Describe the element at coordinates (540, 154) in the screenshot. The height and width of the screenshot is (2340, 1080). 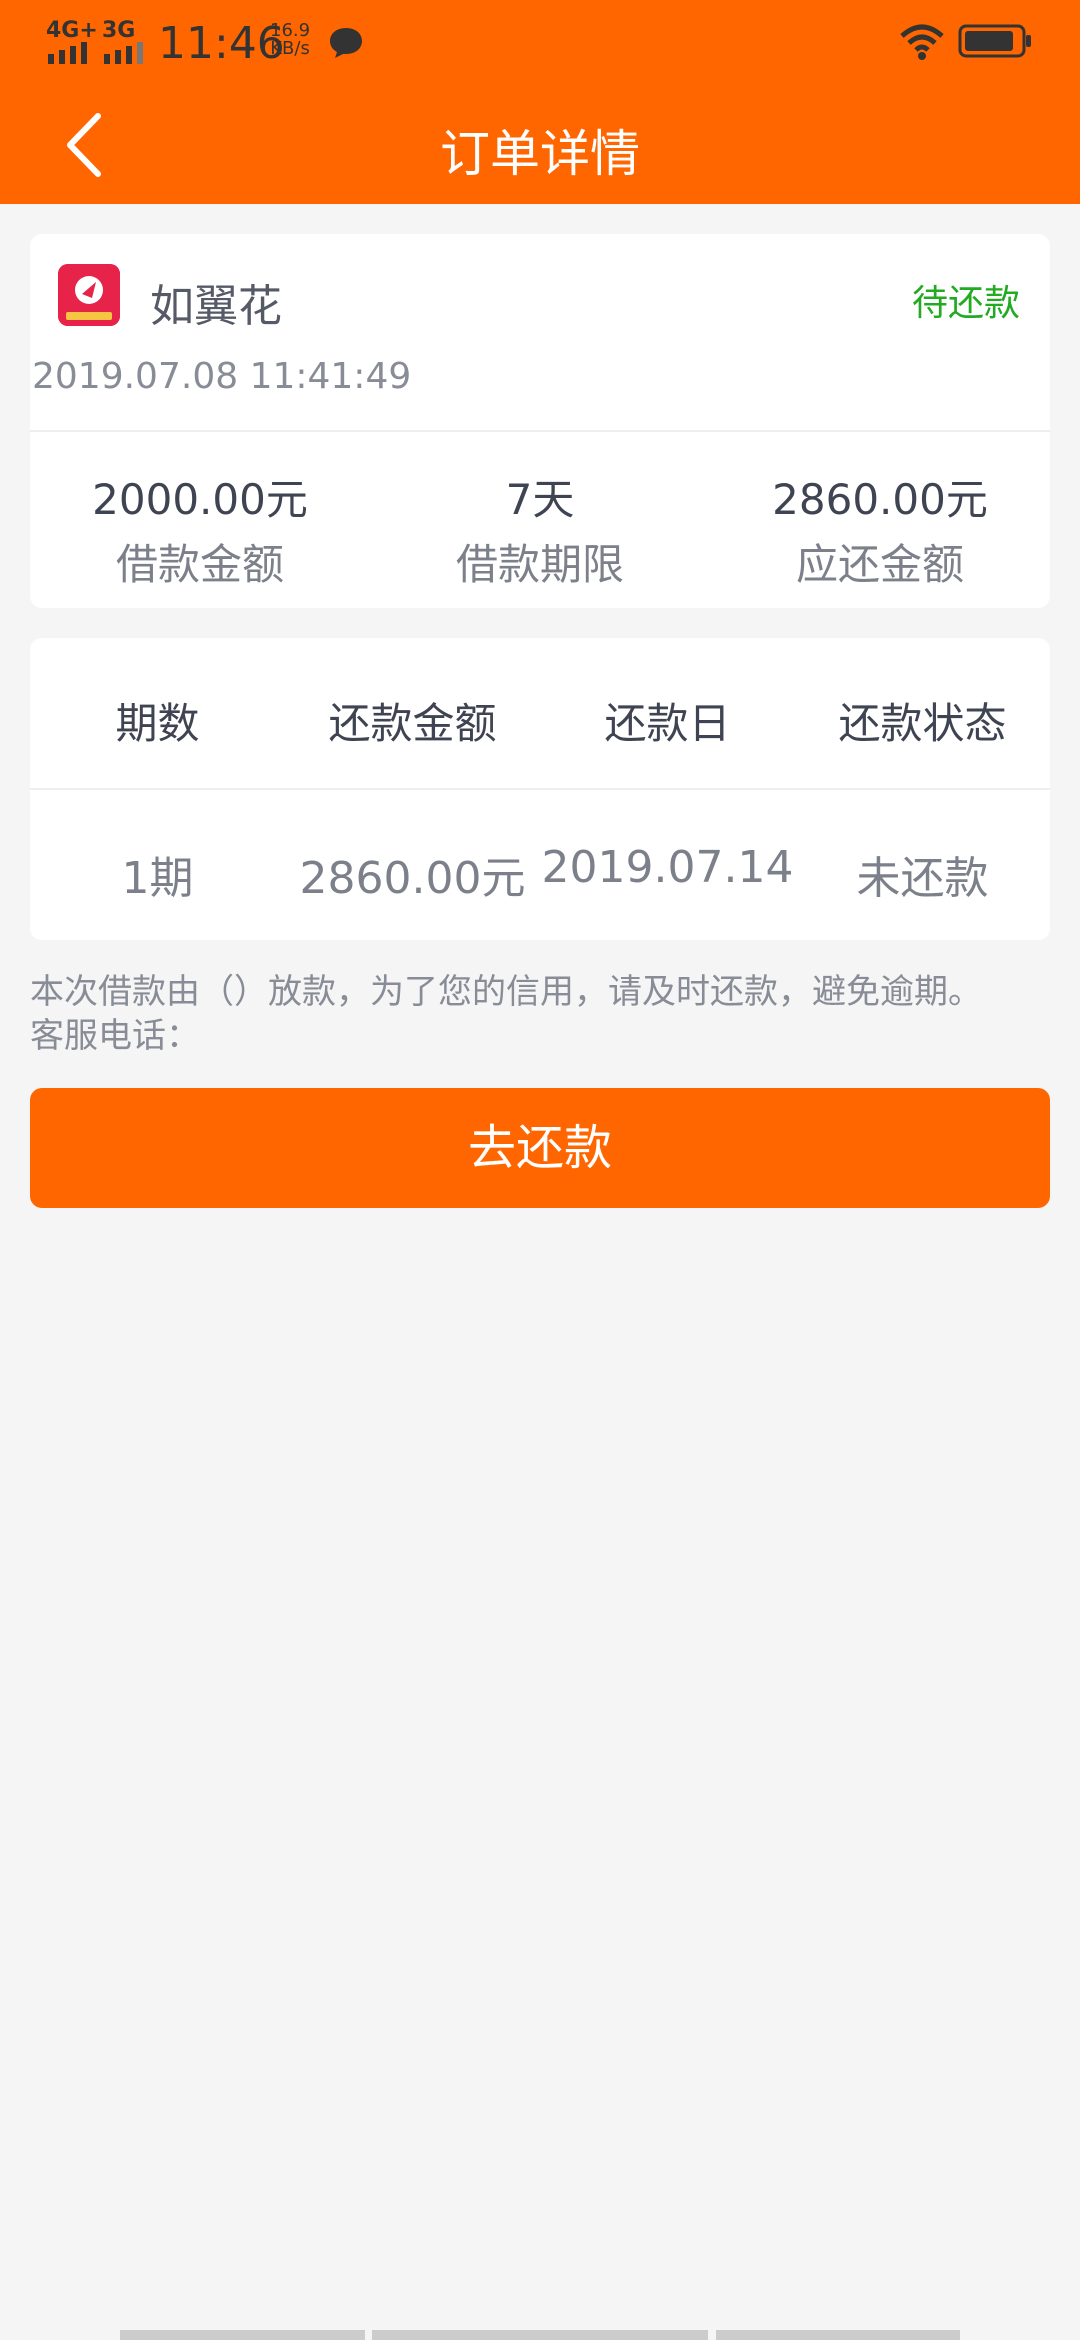
I see `page-title: 订单详情` at that location.